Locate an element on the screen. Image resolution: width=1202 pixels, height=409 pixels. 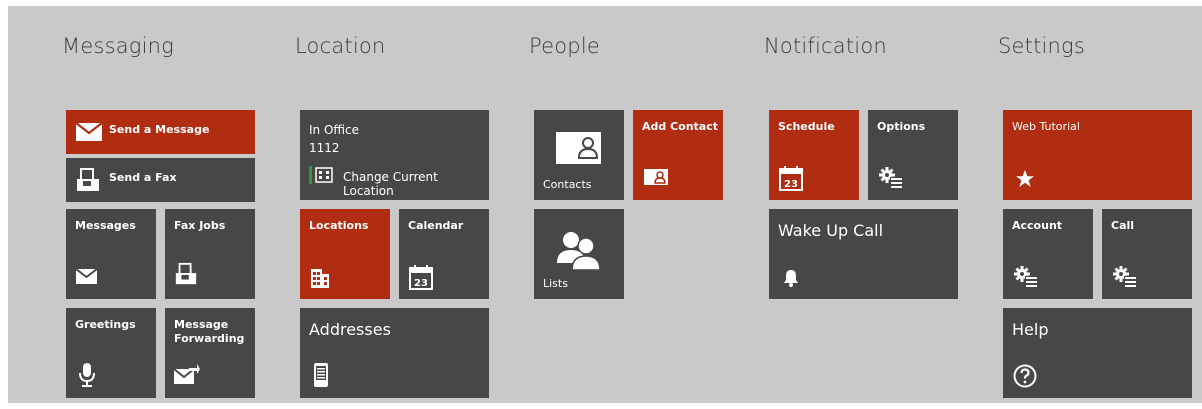
schedule-label: Schedule is located at coordinates (806, 126).